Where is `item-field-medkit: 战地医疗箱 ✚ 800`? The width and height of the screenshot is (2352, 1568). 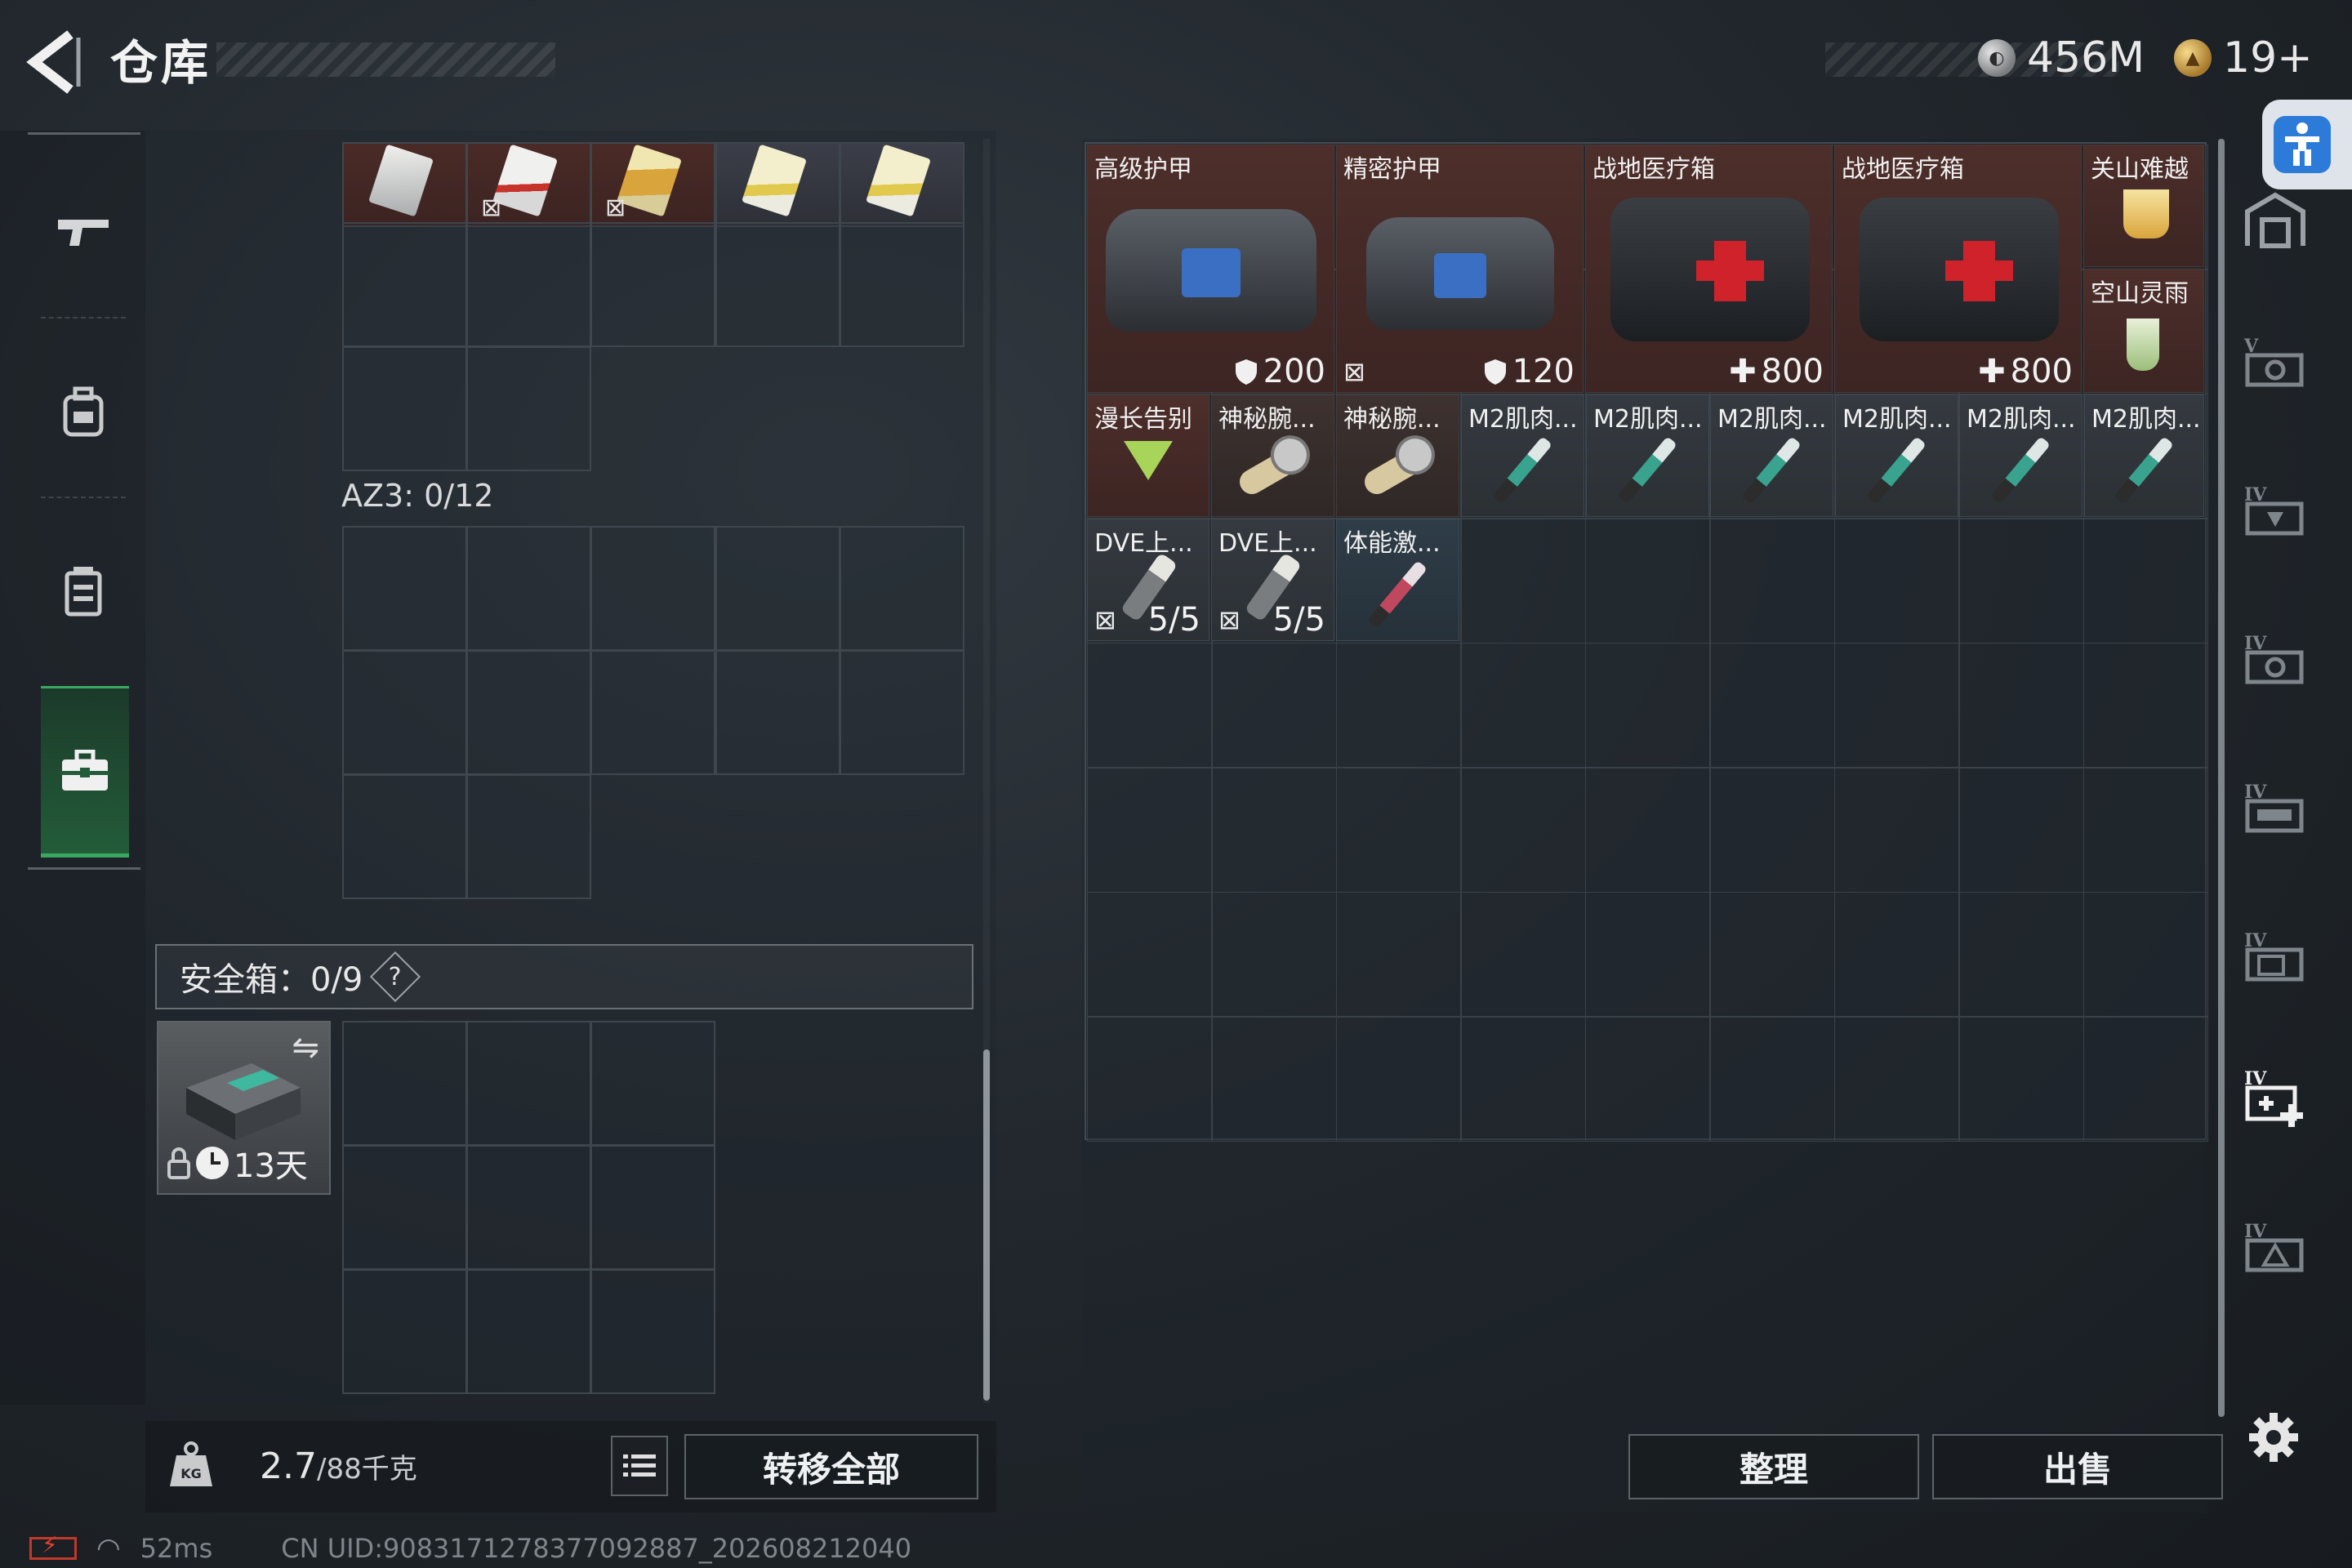 item-field-medkit: 战地医疗箱 ✚ 800 is located at coordinates (1709, 269).